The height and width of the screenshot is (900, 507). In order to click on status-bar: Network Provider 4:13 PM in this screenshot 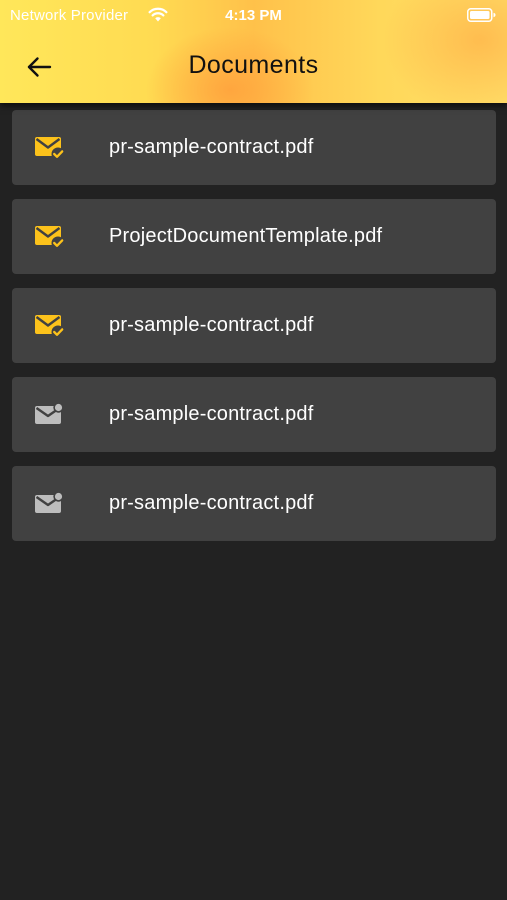, I will do `click(253, 16)`.